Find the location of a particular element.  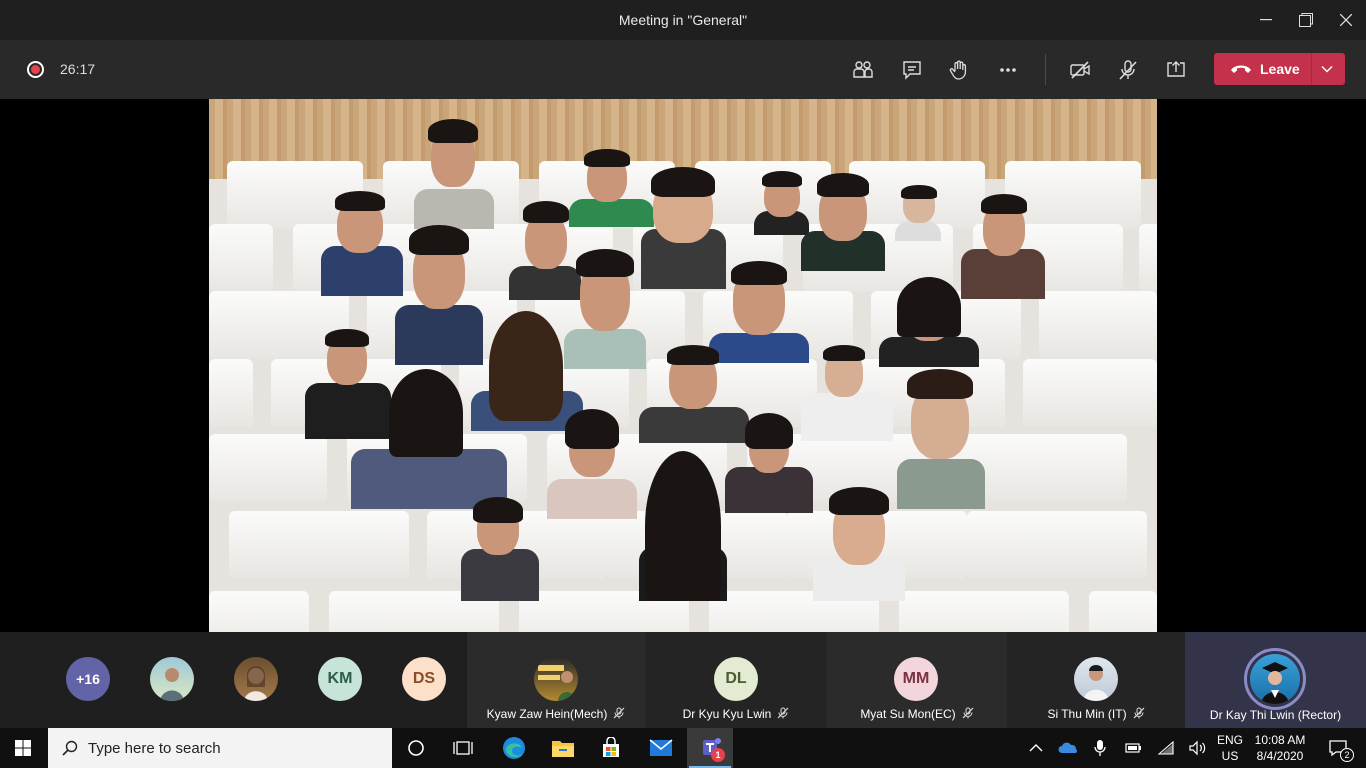

meeting-toolbar: 26:17 Leave is located at coordinates (683, 69).